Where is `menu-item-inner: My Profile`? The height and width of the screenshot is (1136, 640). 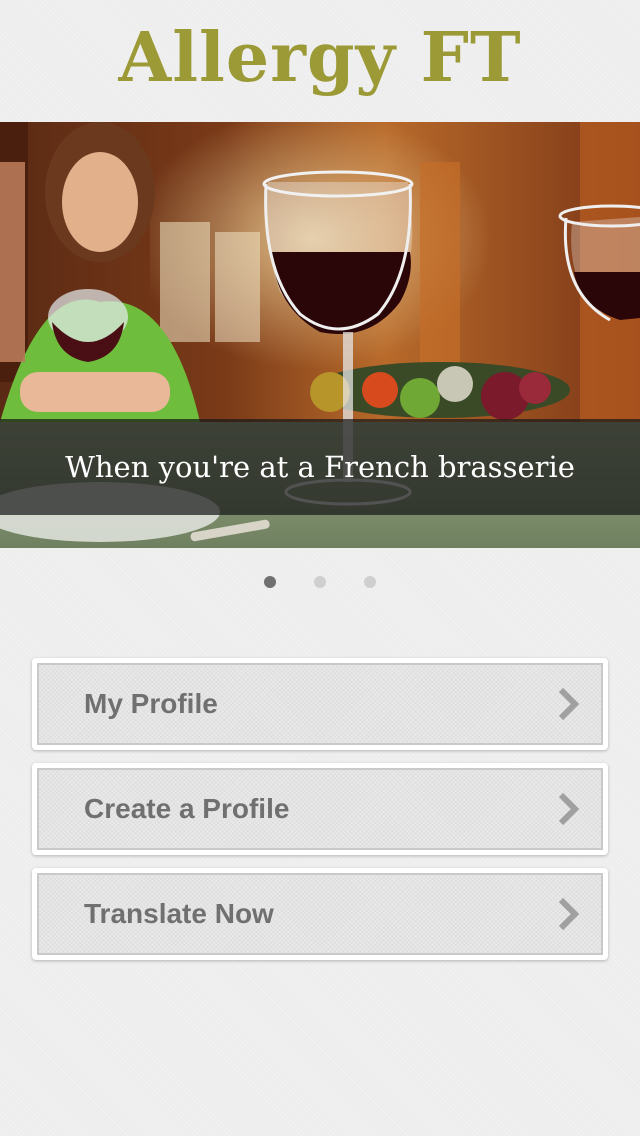 menu-item-inner: My Profile is located at coordinates (320, 704).